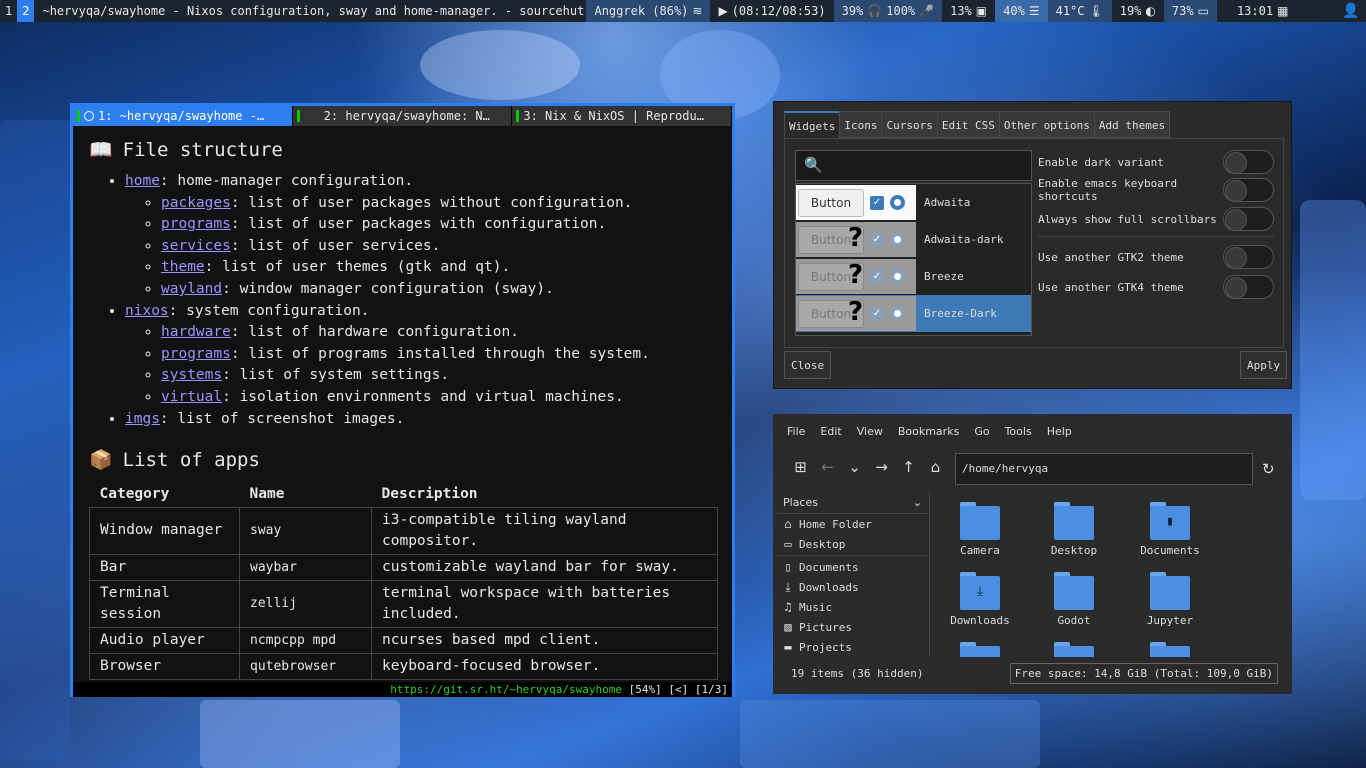 The width and height of the screenshot is (1366, 768). What do you see at coordinates (191, 289) in the screenshot?
I see `tree-link: wayland` at bounding box center [191, 289].